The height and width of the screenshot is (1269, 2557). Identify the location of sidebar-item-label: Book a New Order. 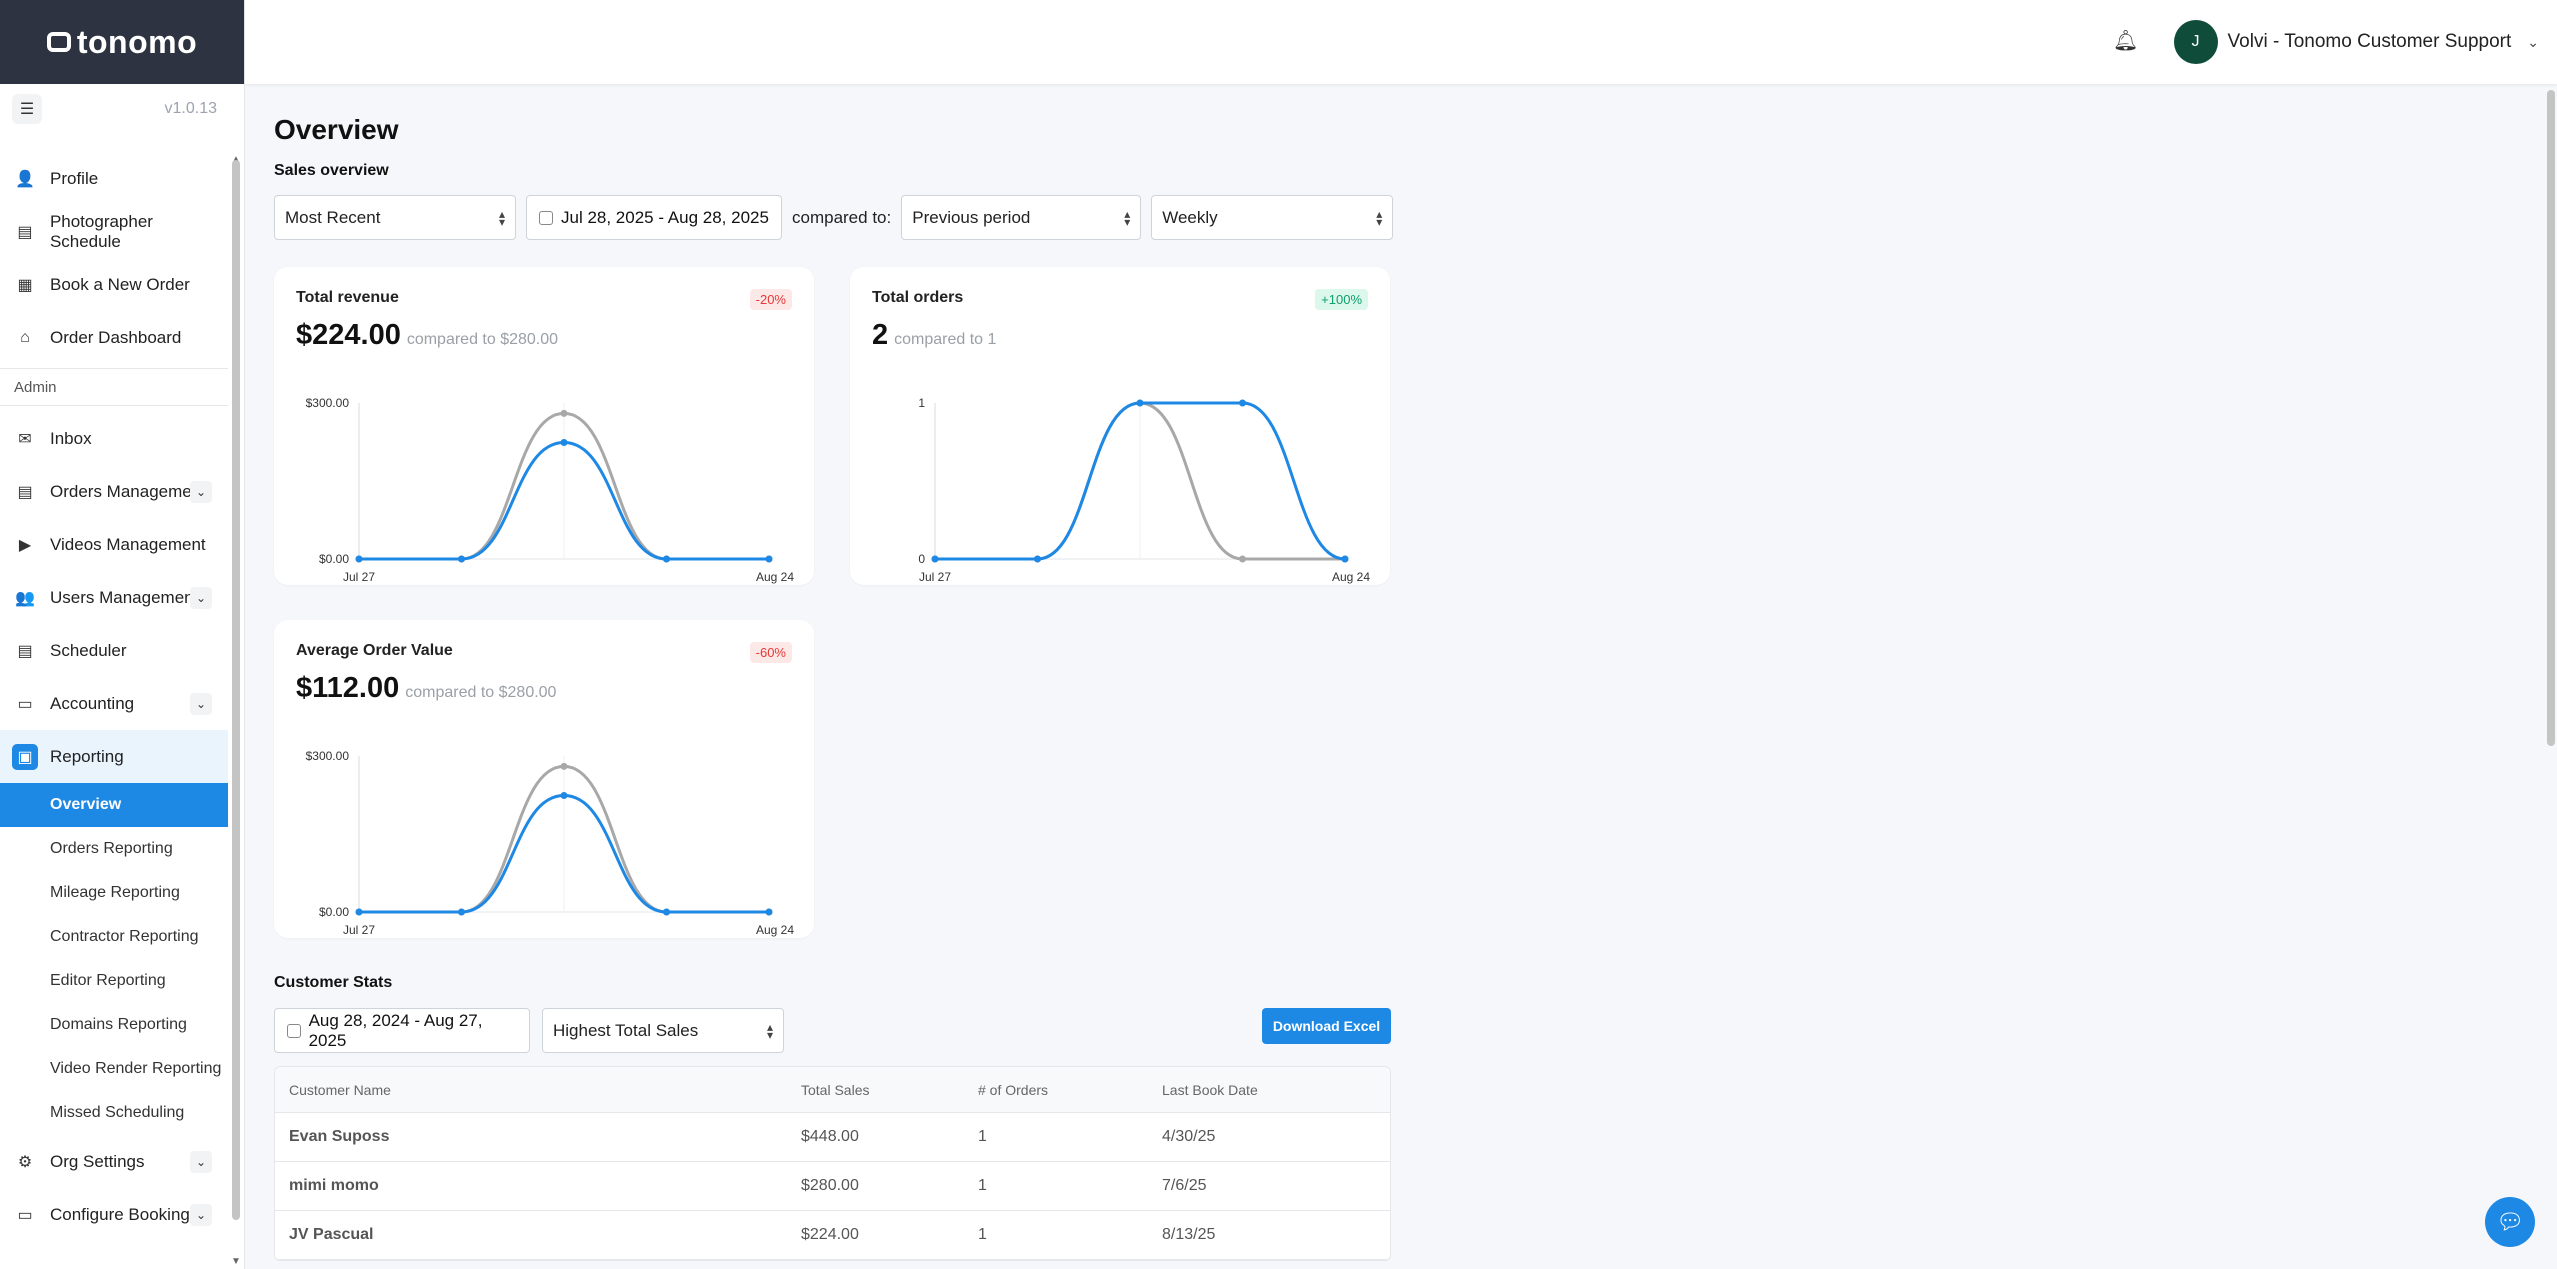
(120, 284).